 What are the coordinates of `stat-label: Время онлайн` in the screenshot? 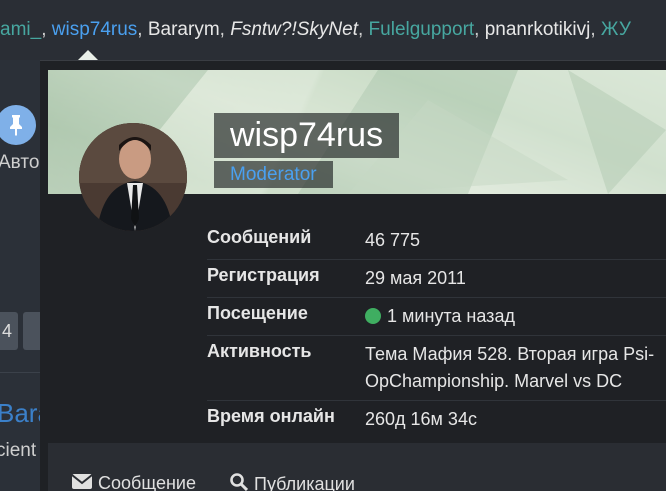 It's located at (271, 416).